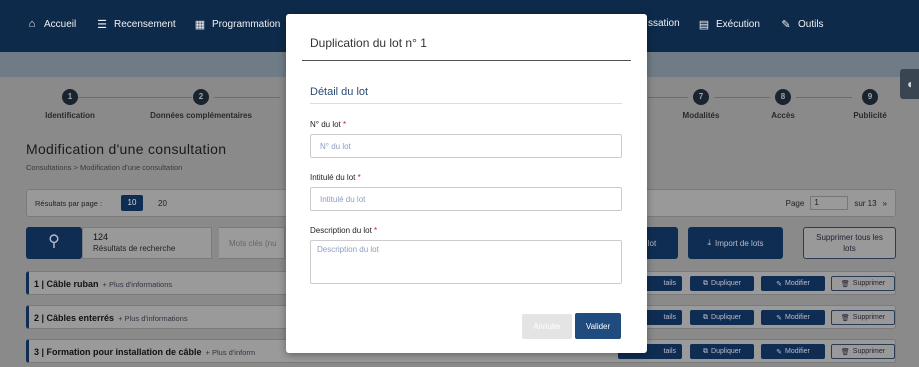 Image resolution: width=919 pixels, height=367 pixels. What do you see at coordinates (162, 203) in the screenshot?
I see `per-page-20-button: 20` at bounding box center [162, 203].